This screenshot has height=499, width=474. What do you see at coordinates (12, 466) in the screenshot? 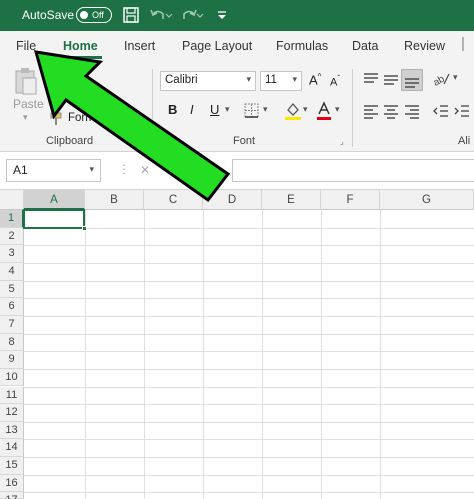
I see `row-header: 15` at bounding box center [12, 466].